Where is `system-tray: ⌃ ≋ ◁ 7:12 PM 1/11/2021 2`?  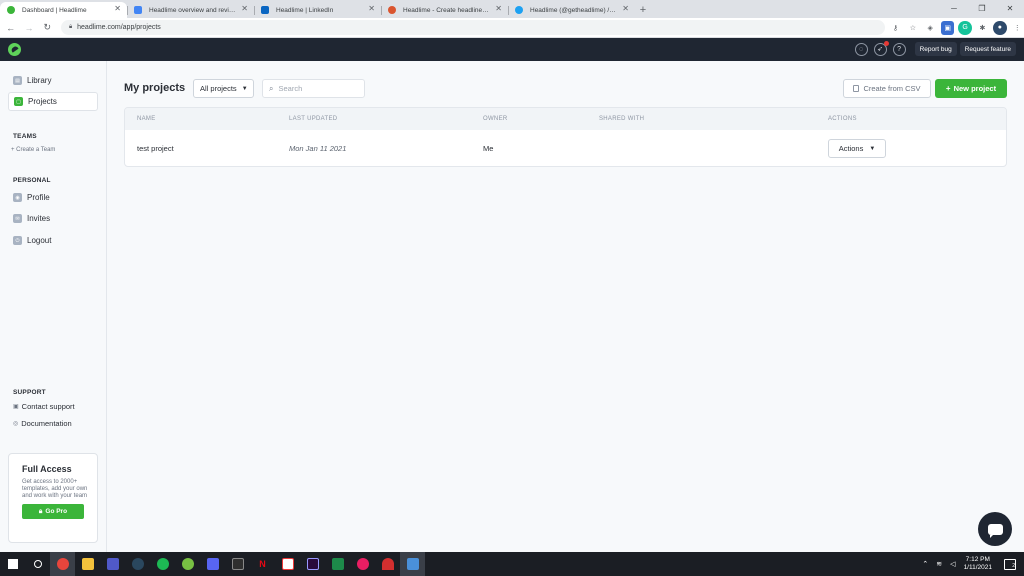
system-tray: ⌃ ≋ ◁ 7:12 PM 1/11/2021 2 is located at coordinates (973, 564).